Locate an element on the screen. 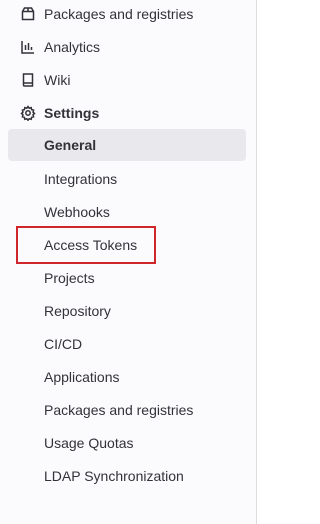  sidebar-item-ci-cd: CI/CD is located at coordinates (127, 344).